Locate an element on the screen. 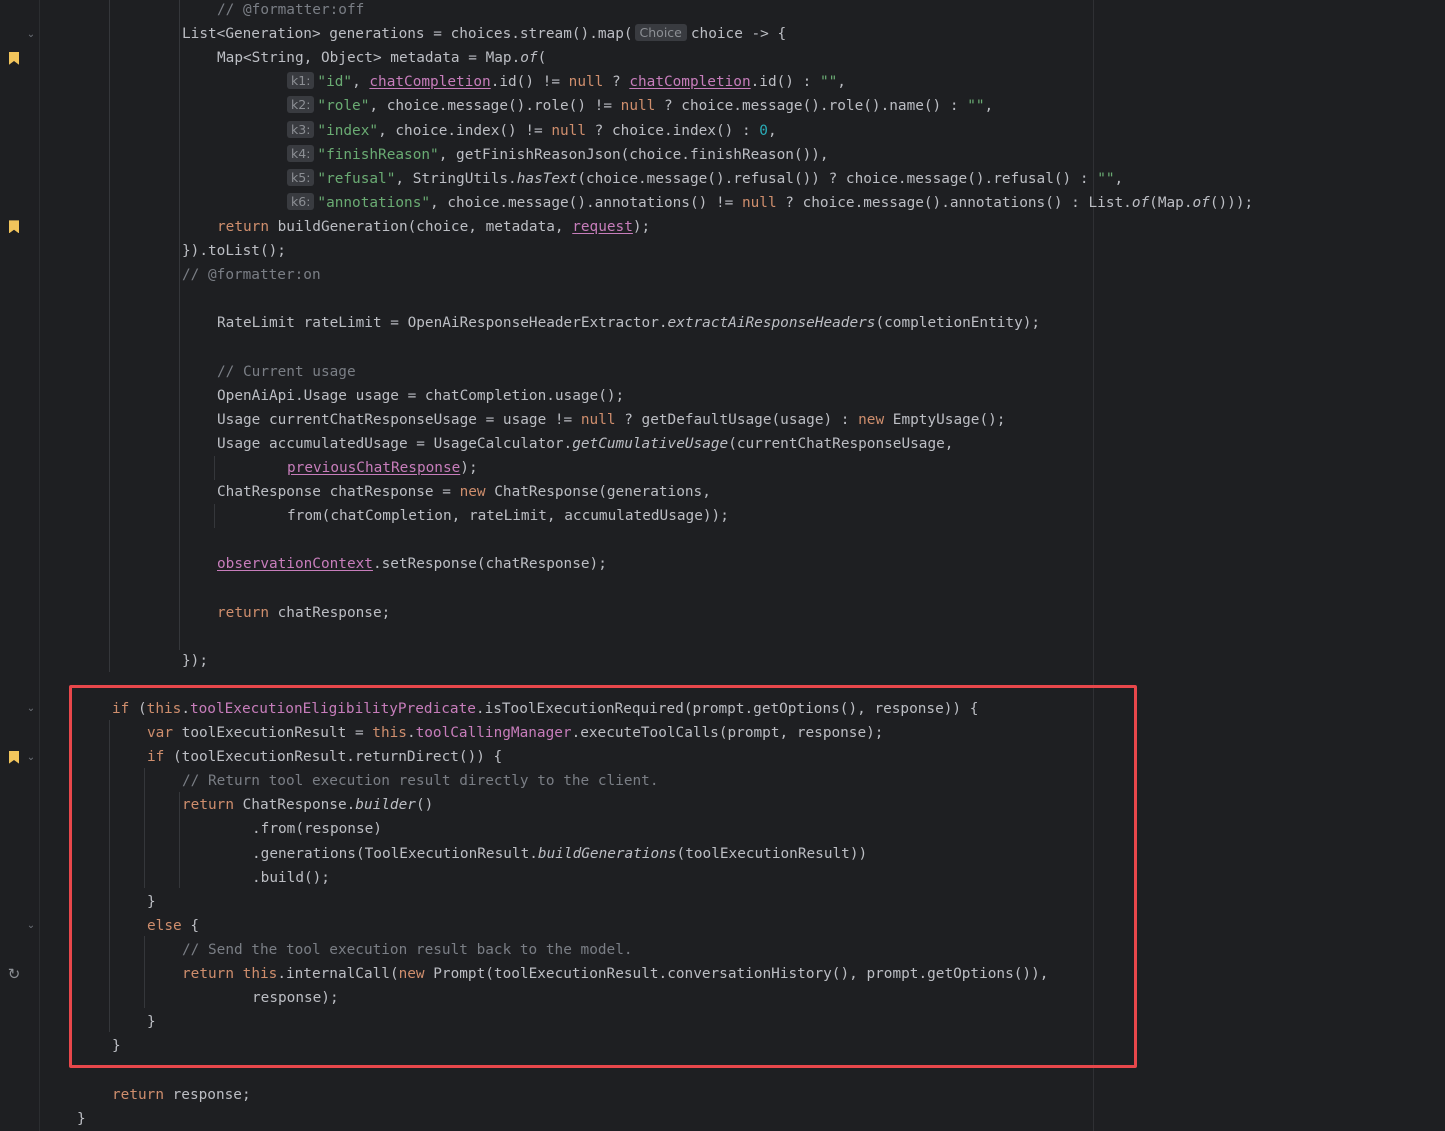  code-token: getCumulativeUsage is located at coordinates (650, 443).